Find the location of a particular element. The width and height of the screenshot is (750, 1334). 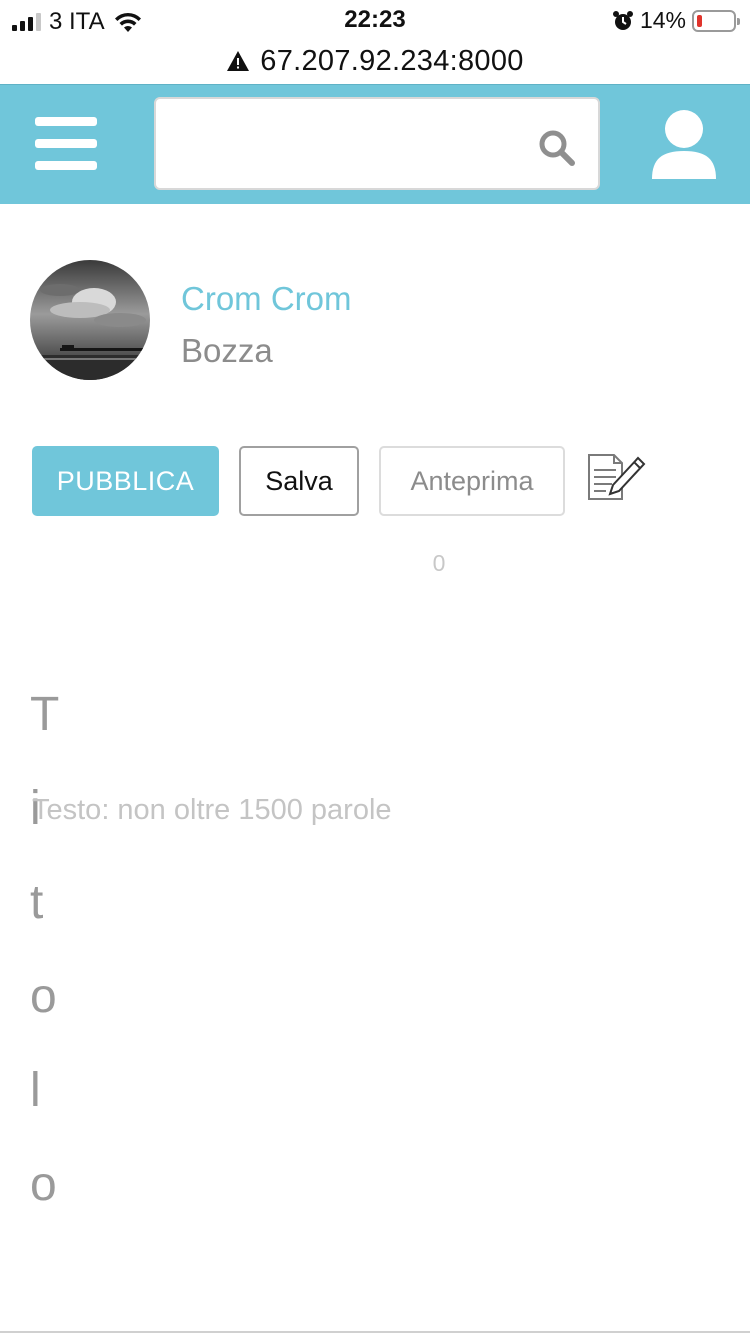

title-placeholder-char: t is located at coordinates (37, 902).